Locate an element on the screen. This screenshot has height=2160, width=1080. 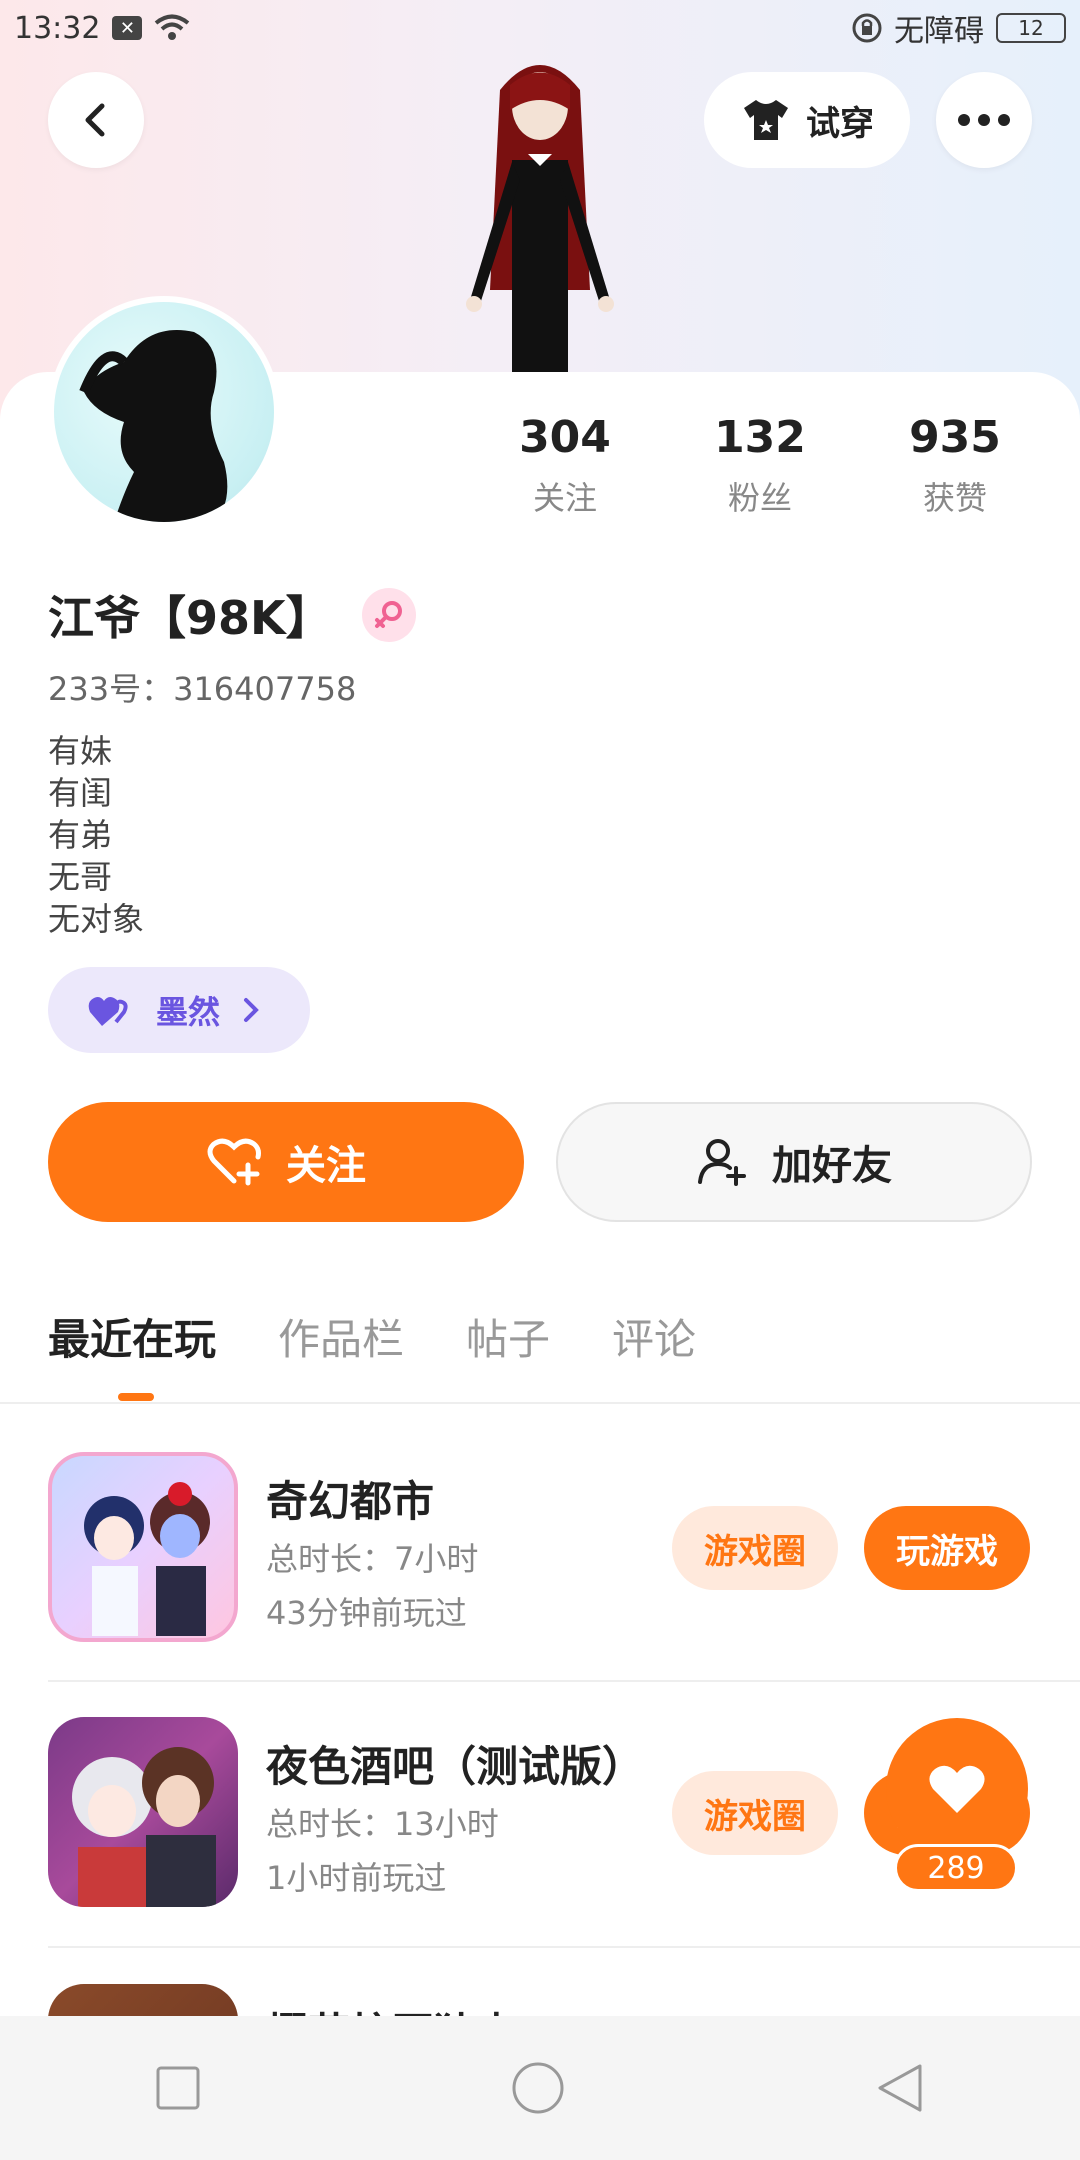
more-button is located at coordinates (984, 120).